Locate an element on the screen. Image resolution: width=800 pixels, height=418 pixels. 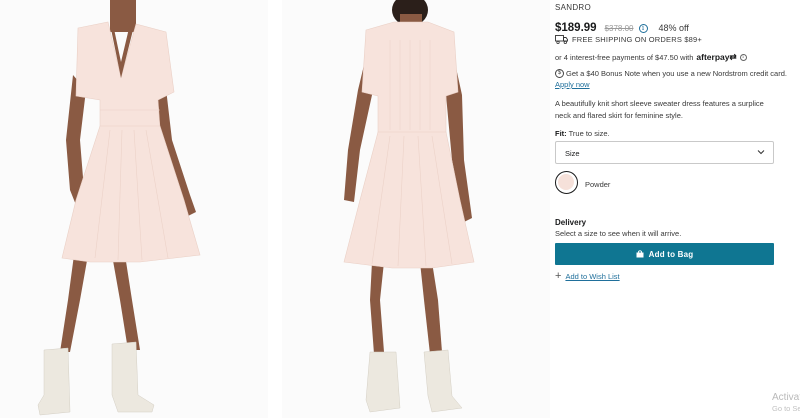
dollar-icon: $ is located at coordinates (559, 73).